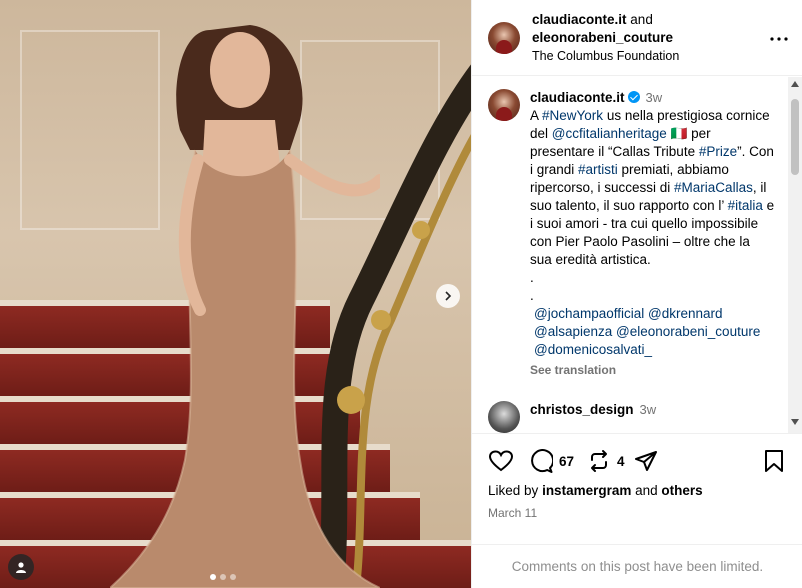 The height and width of the screenshot is (588, 802). I want to click on carousel-indicator, so click(223, 577).